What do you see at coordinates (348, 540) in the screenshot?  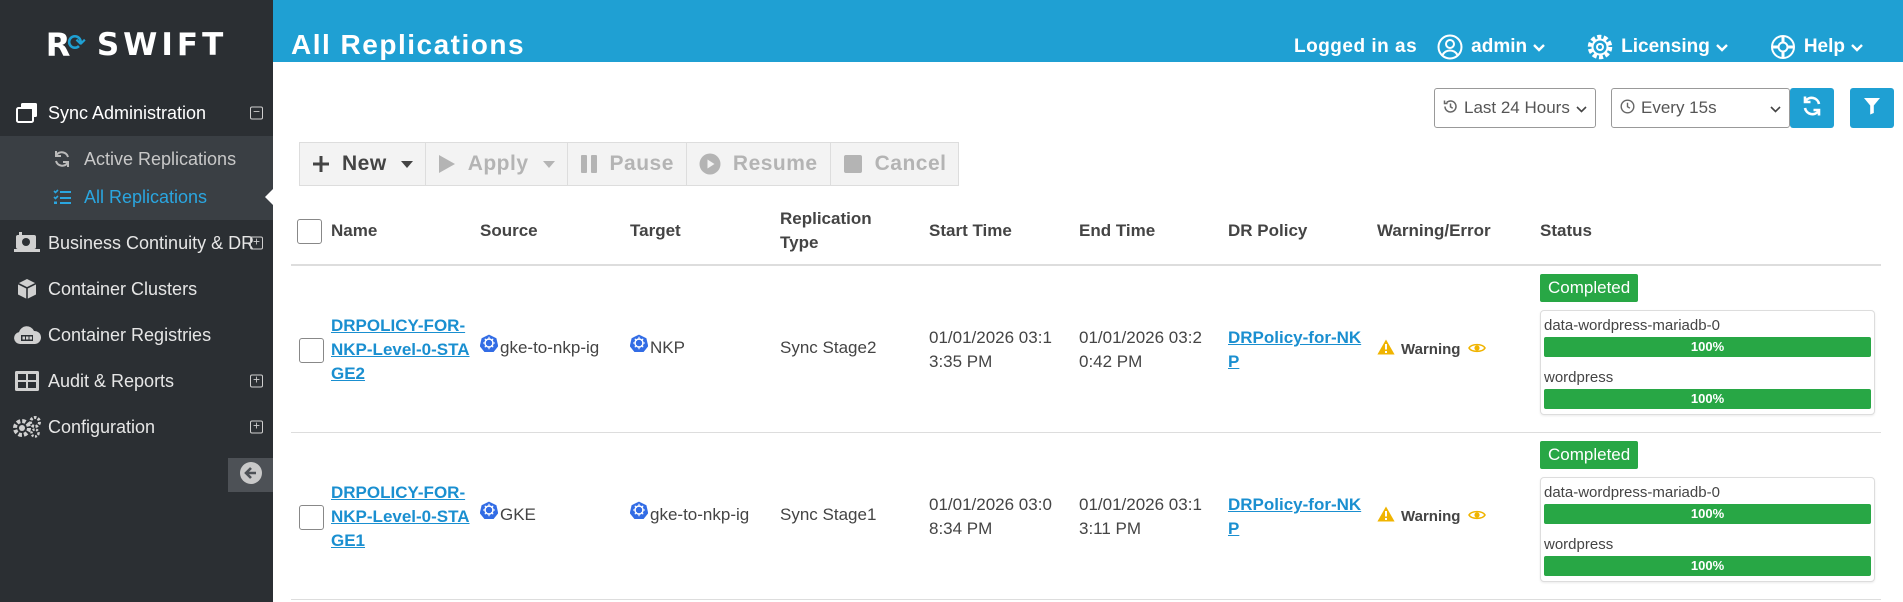 I see `link-text: GE1` at bounding box center [348, 540].